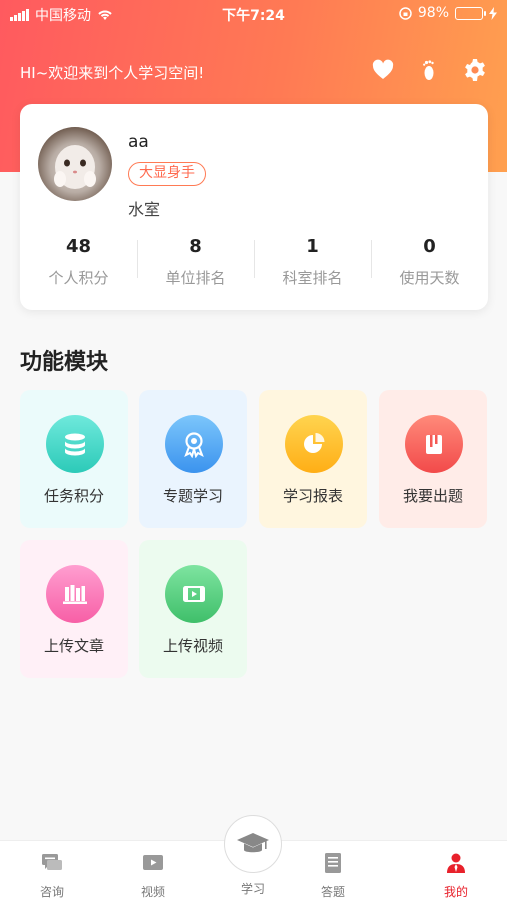 Image resolution: width=507 pixels, height=900 pixels. I want to click on graduation-cap-icon, so click(253, 843).